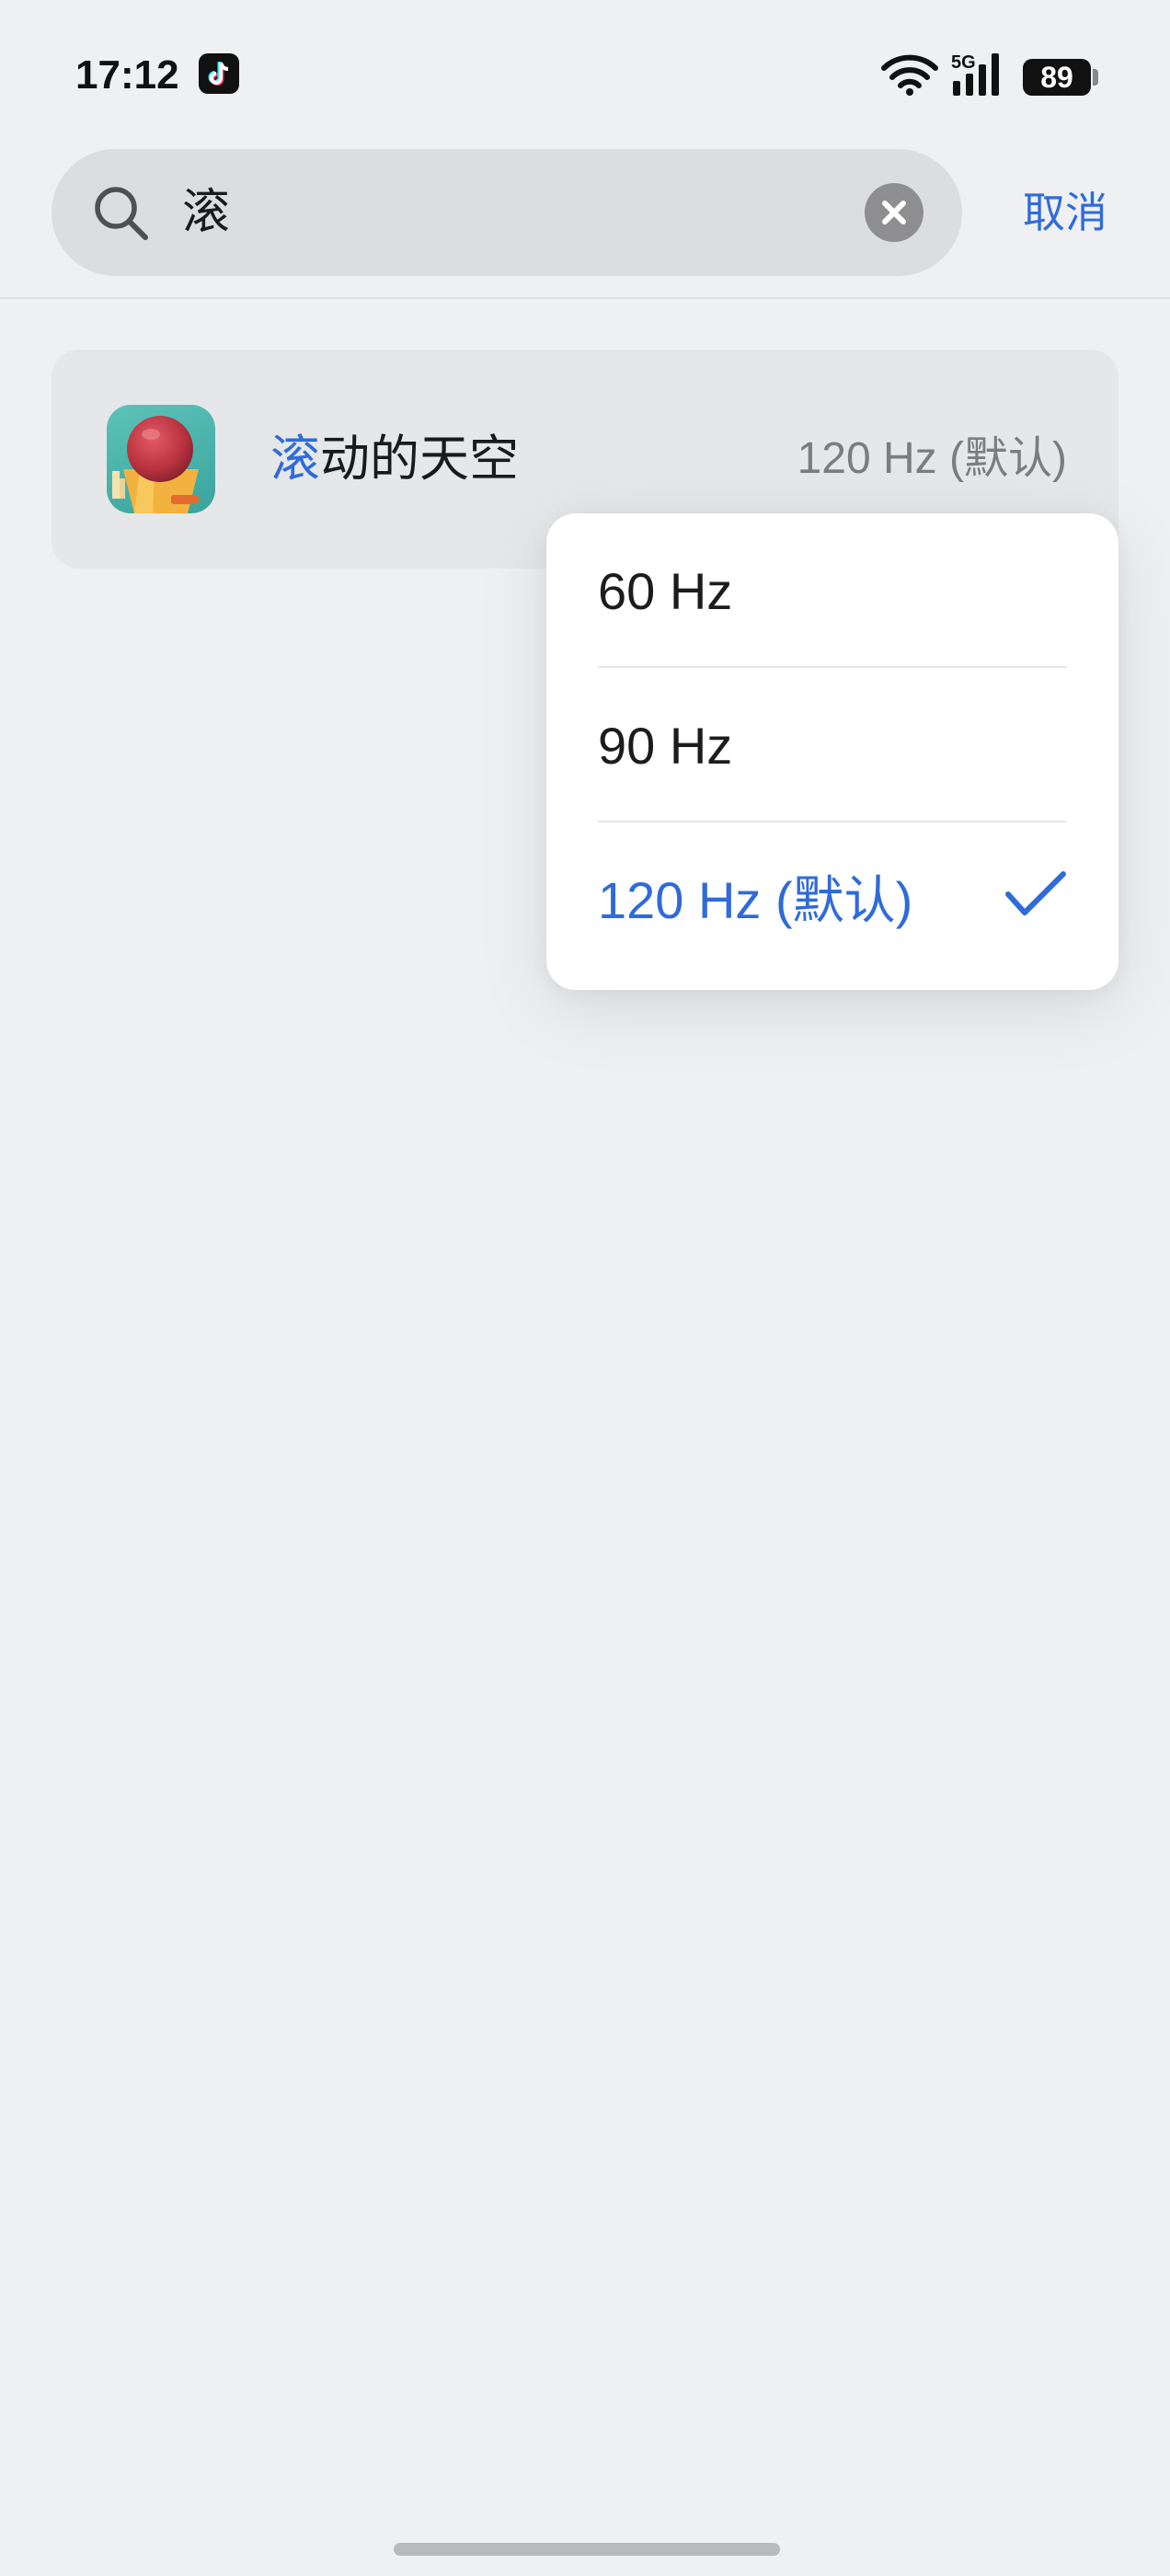 This screenshot has height=2576, width=1170. I want to click on option-60hz: 60 Hz, so click(832, 590).